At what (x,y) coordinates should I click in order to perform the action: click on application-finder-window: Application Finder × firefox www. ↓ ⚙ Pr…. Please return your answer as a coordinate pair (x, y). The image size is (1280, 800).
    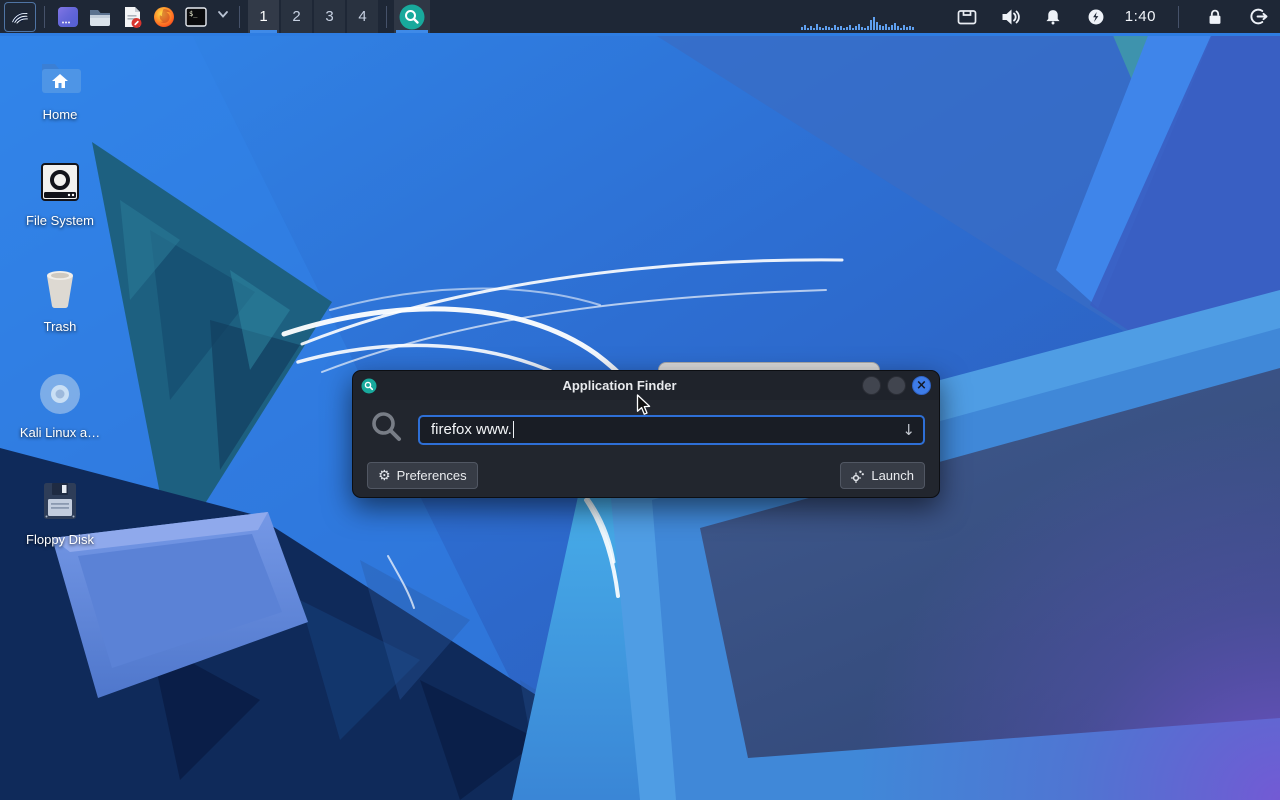
    Looking at the image, I should click on (646, 434).